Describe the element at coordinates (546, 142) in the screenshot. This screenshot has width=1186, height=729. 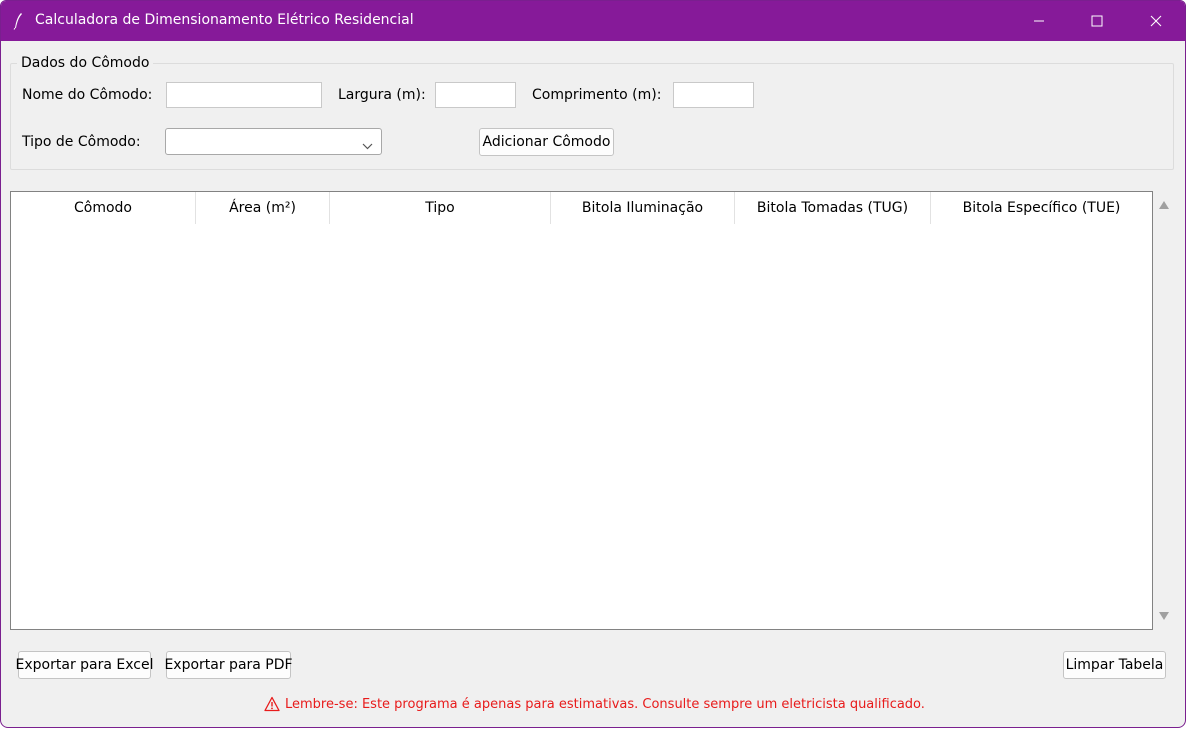
I see `add-room-button: Adicionar Cômodo` at that location.